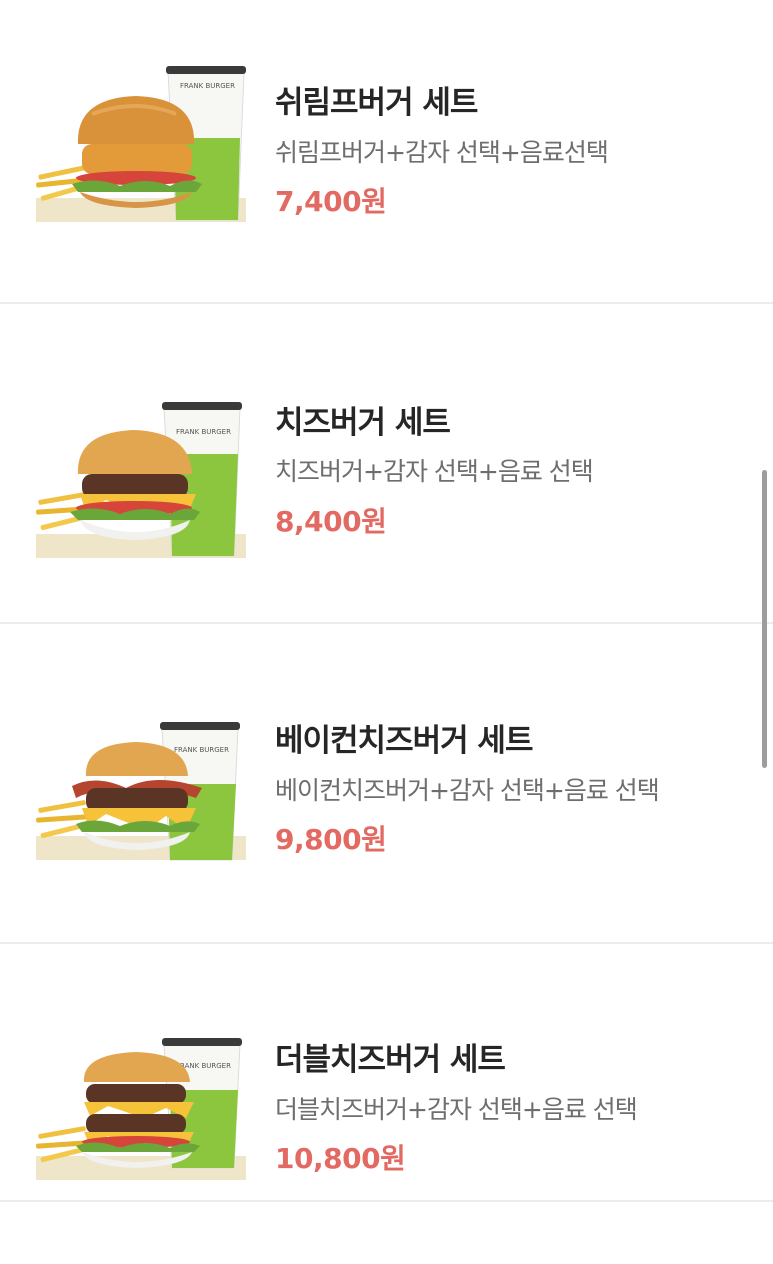  I want to click on item-description: 치즈버거+감자 선택+음료 선택, so click(434, 471).